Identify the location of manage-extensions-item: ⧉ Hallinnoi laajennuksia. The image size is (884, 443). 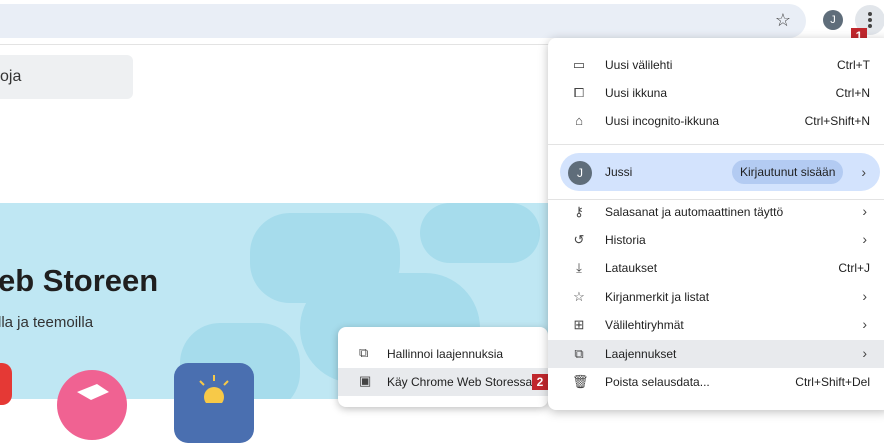
(443, 354).